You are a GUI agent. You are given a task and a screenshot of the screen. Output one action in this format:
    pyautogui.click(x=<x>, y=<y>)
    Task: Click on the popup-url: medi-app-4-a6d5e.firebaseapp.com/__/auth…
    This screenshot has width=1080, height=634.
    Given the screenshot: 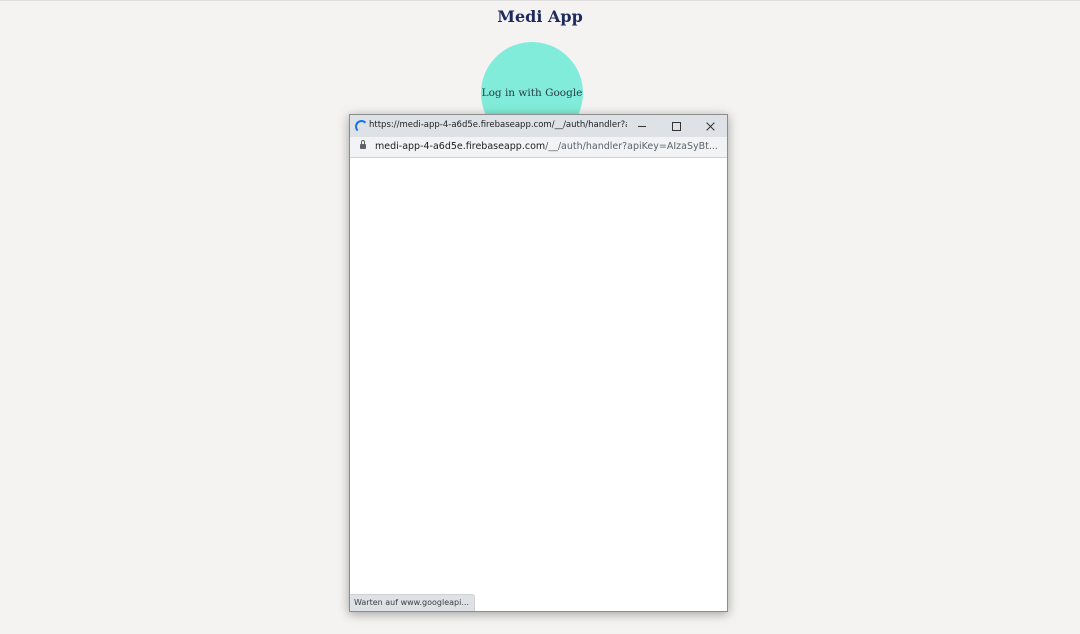 What is the action you would take?
    pyautogui.click(x=547, y=146)
    